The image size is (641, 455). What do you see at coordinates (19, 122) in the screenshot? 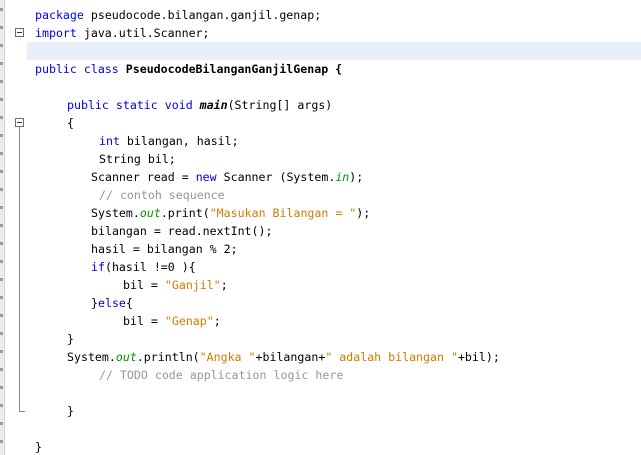
I see `collapse-method-icon` at bounding box center [19, 122].